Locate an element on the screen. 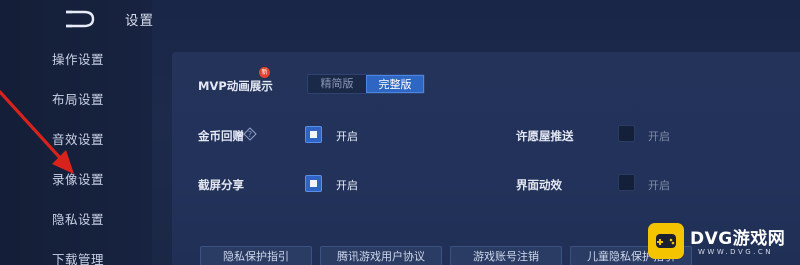 This screenshot has width=800, height=265. user-agreement-button: 腾讯游戏用户协议 is located at coordinates (381, 255).